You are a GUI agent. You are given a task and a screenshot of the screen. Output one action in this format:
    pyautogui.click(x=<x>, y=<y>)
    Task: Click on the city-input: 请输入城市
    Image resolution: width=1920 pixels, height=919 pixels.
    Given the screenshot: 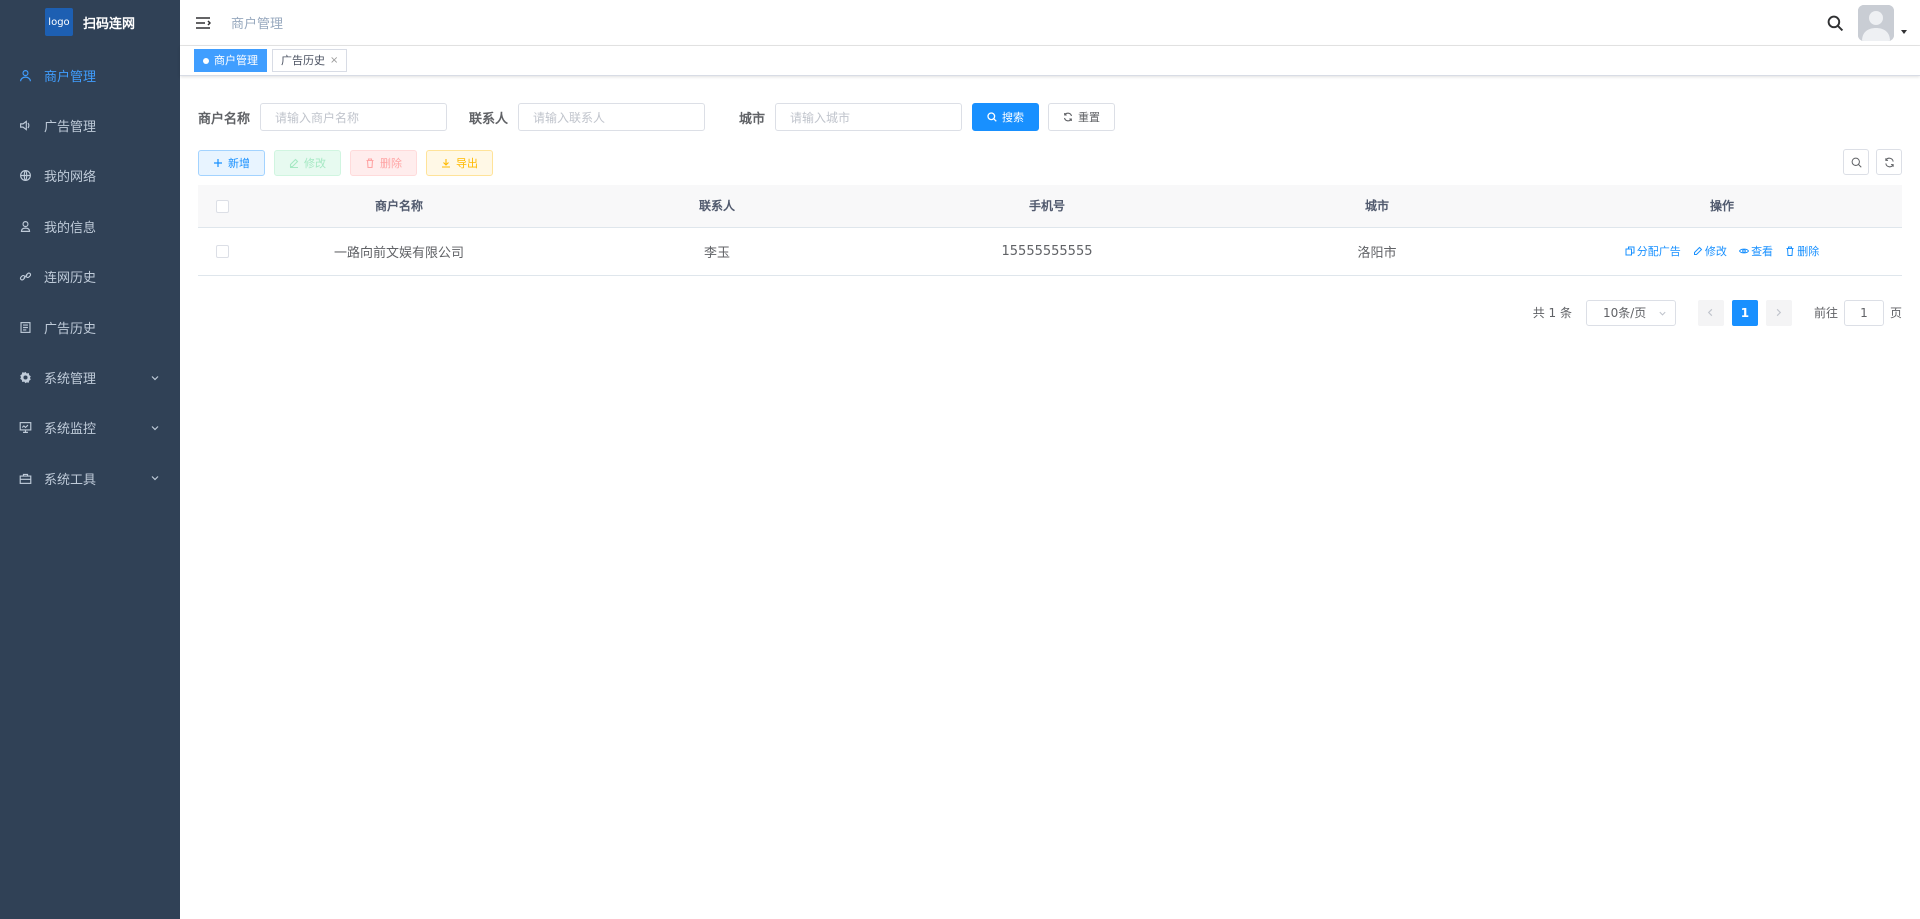 What is the action you would take?
    pyautogui.click(x=869, y=117)
    